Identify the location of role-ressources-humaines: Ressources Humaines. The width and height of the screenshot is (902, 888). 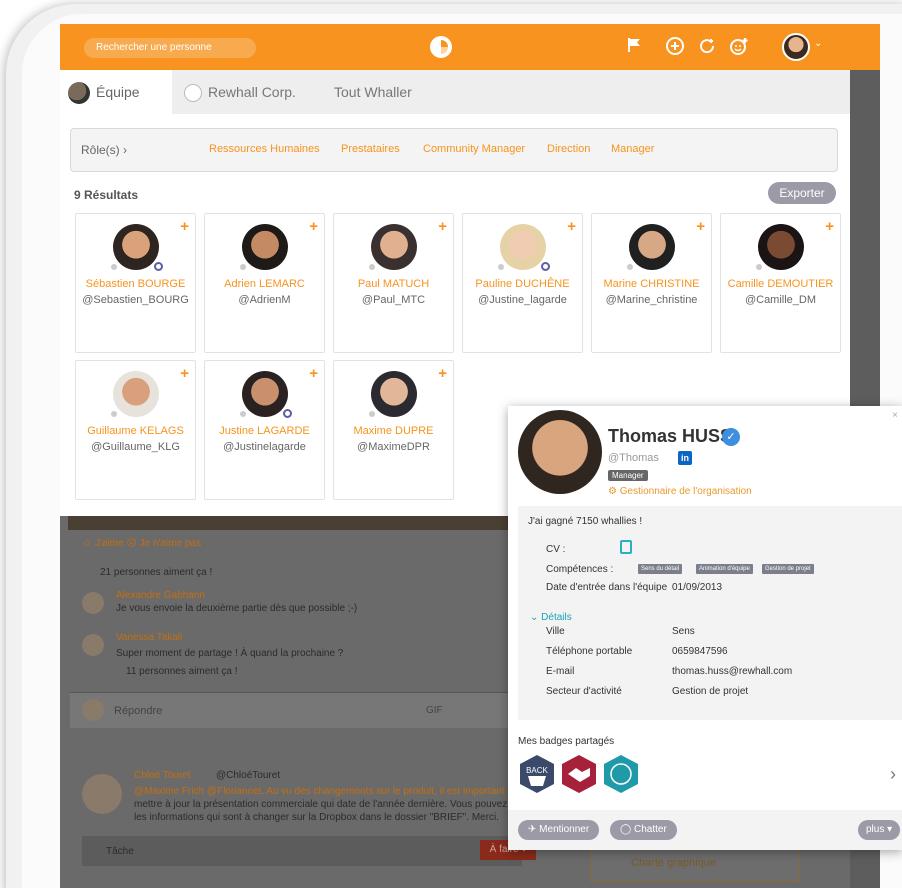
(264, 149).